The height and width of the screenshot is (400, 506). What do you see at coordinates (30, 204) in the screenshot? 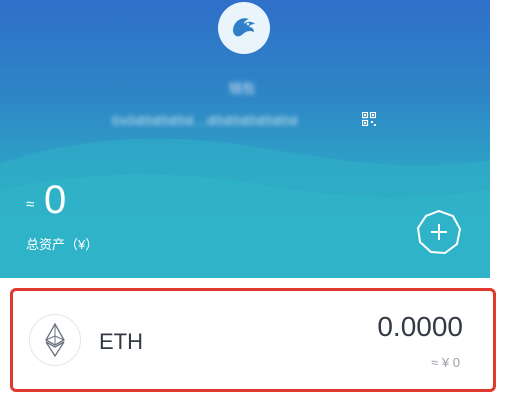
I see `approx-symbol: ≈` at bounding box center [30, 204].